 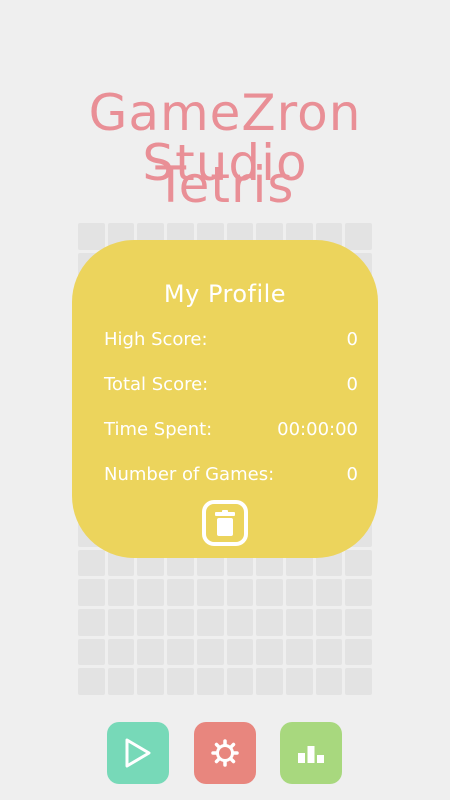 I want to click on bar-chart-icon, so click(x=311, y=754).